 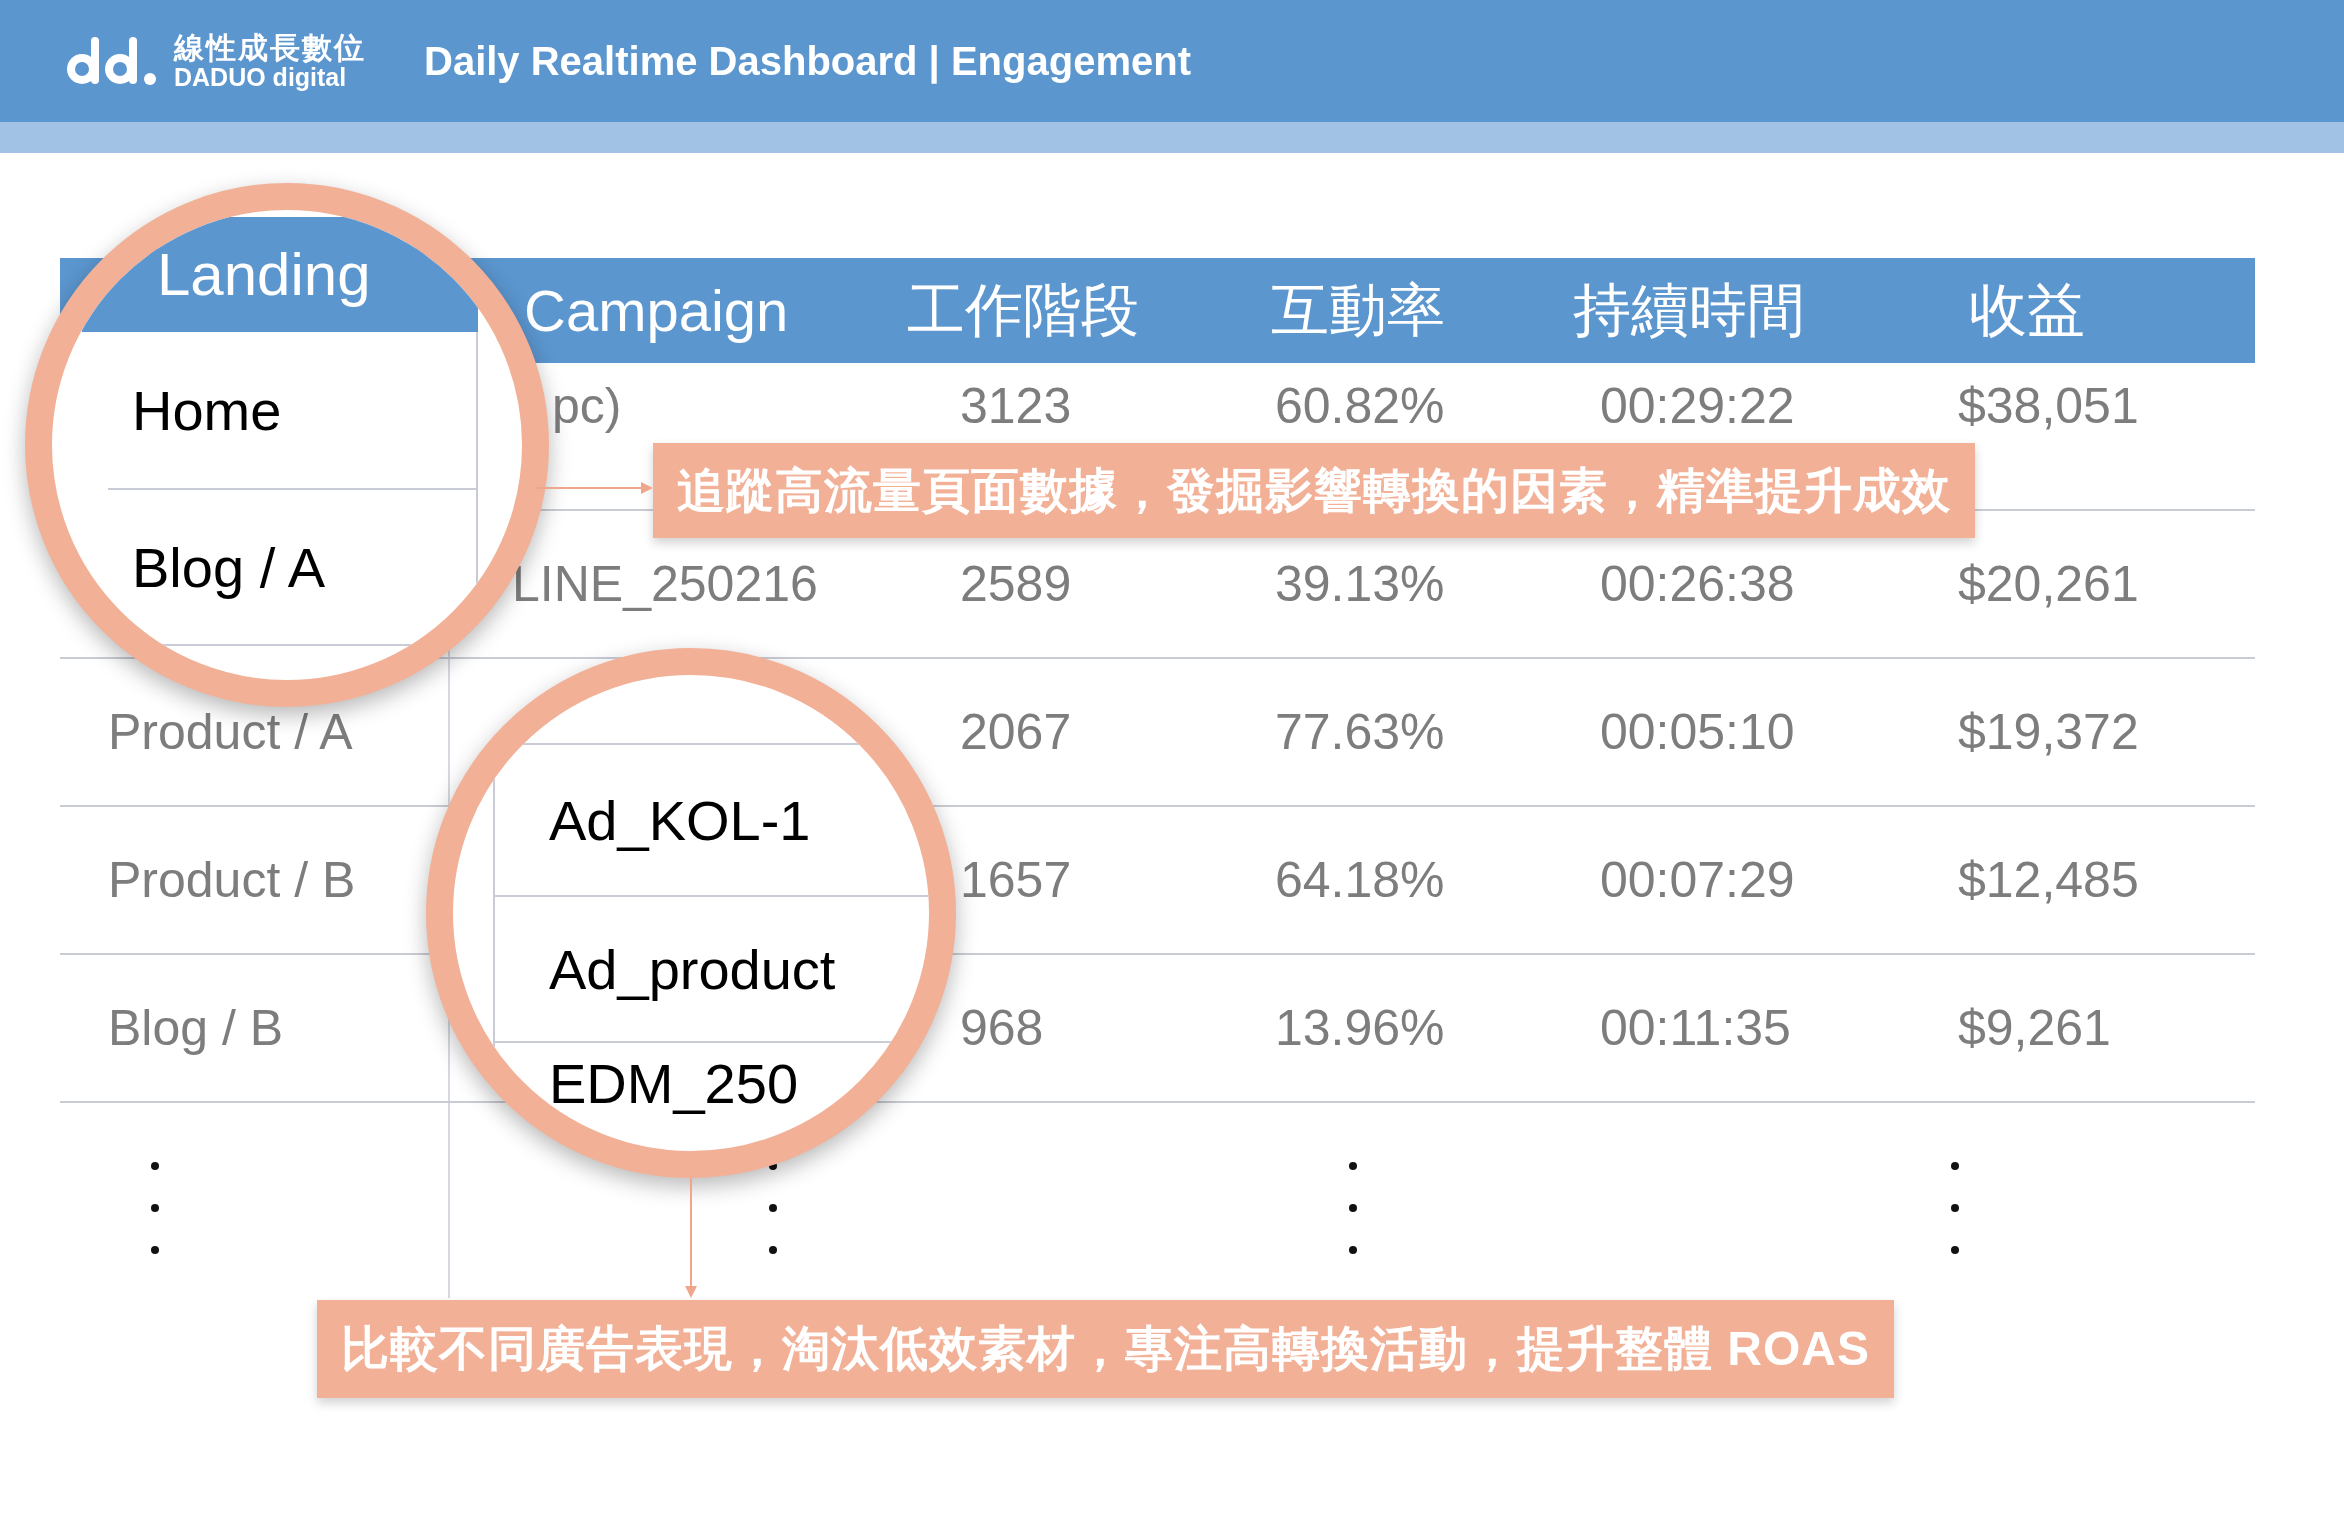 What do you see at coordinates (1023, 309) in the screenshot?
I see `column-header: 工作階段` at bounding box center [1023, 309].